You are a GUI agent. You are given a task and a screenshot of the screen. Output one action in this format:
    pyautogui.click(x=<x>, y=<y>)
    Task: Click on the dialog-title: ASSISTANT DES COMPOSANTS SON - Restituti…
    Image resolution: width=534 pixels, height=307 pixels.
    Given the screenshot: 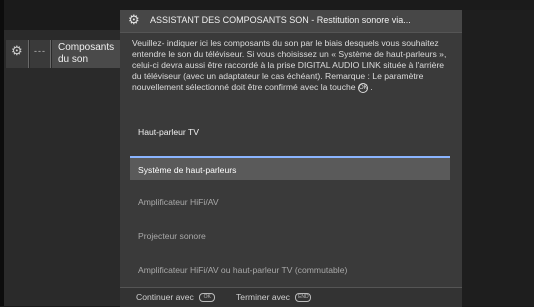 What is the action you would take?
    pyautogui.click(x=280, y=20)
    